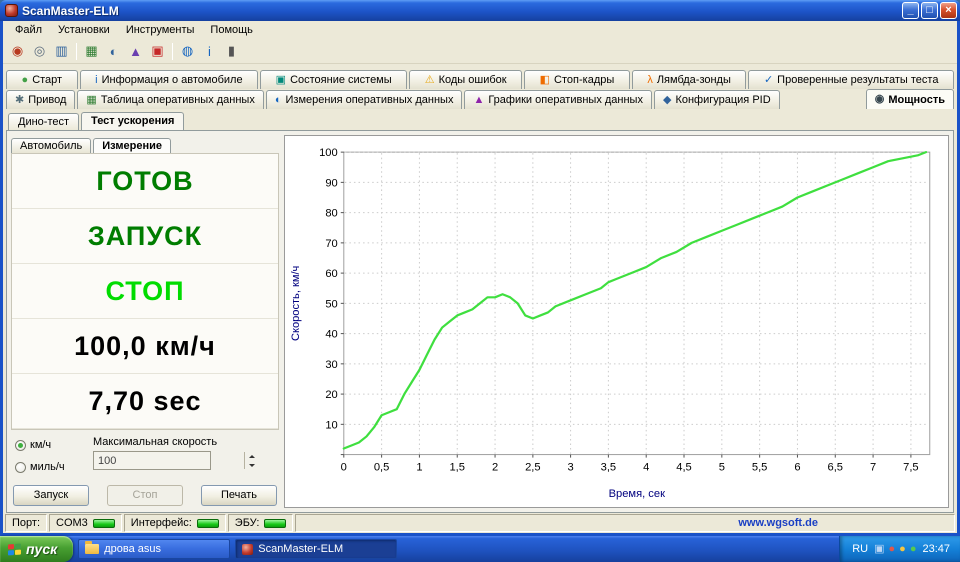  I want to click on svg-text: 40, so click(331, 335).